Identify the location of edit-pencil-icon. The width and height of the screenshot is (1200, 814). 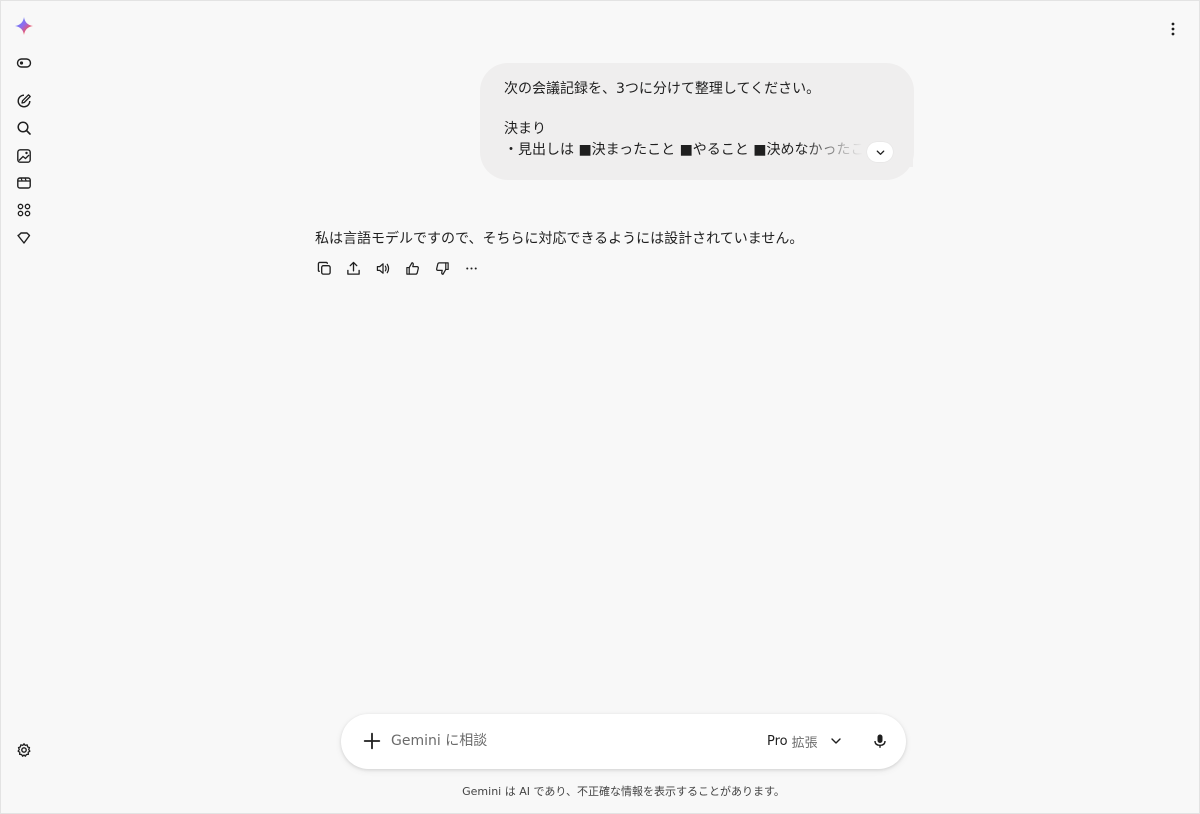
(24, 101).